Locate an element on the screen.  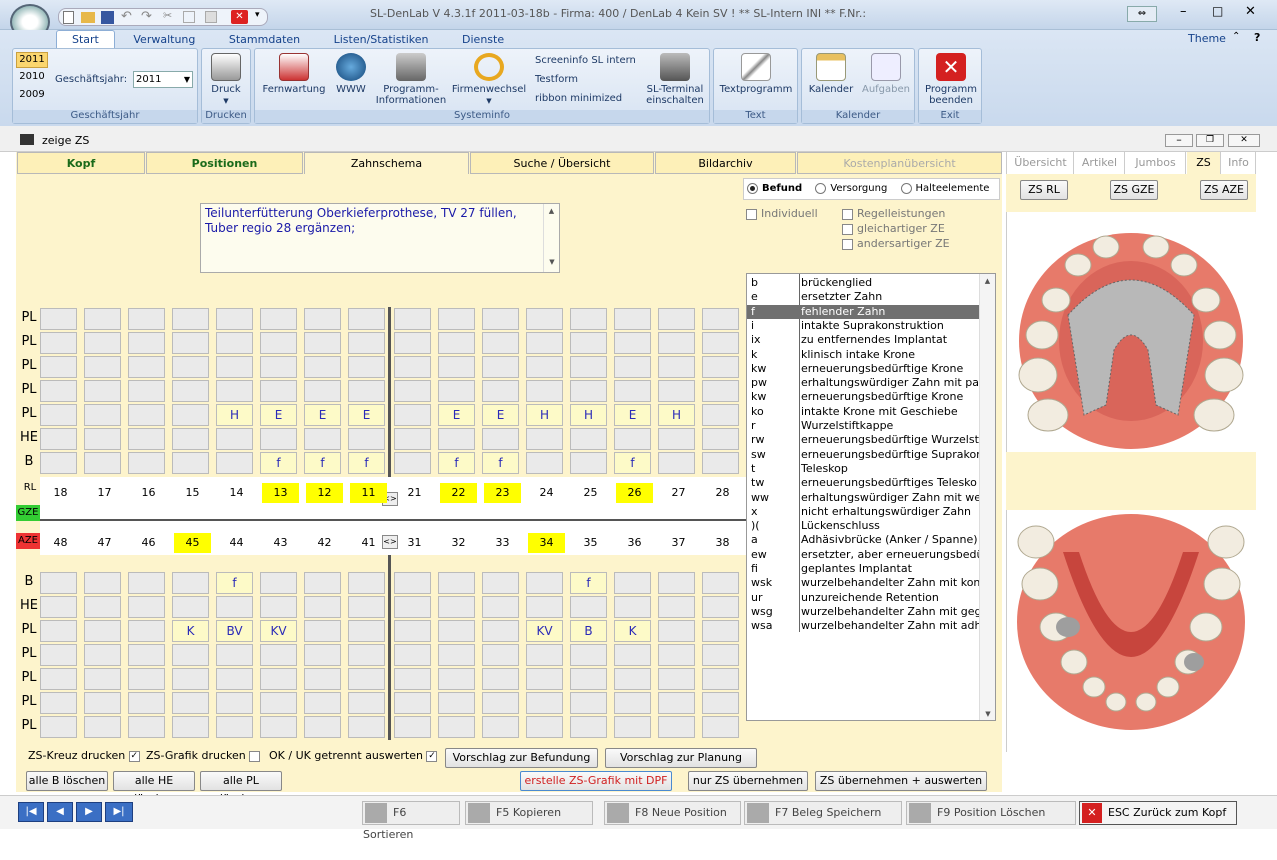
list-item: wsk wurzelbehandelter Zahn mit kont is located at coordinates (863, 583).